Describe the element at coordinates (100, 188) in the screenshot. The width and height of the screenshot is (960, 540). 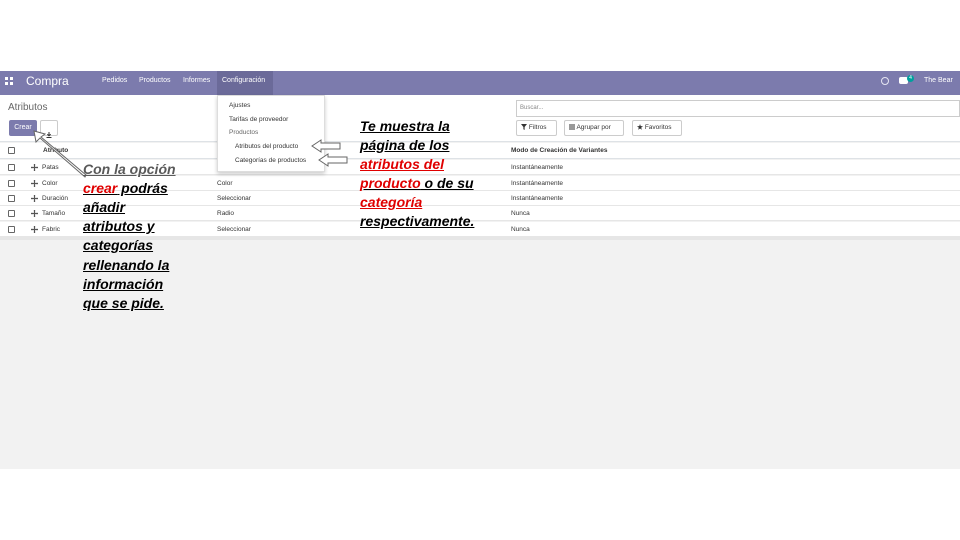
I see `annotation-highlight: crear` at that location.